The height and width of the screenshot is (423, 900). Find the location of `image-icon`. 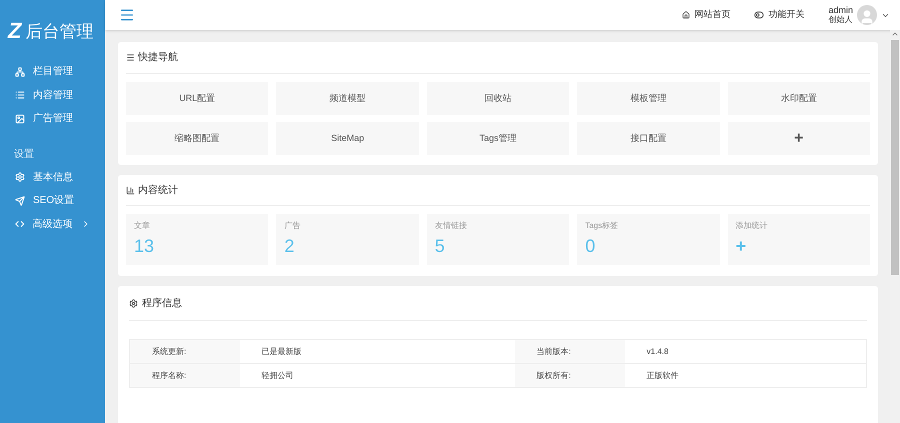

image-icon is located at coordinates (20, 119).